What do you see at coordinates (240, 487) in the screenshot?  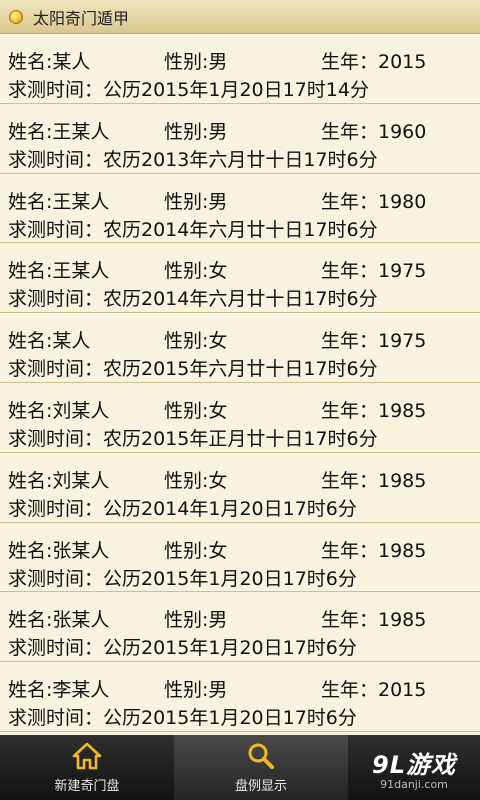 I see `list-item: 姓名:刘某人 性别:女 生年：1985 求测时间：公历2014年1月20日17时6分` at bounding box center [240, 487].